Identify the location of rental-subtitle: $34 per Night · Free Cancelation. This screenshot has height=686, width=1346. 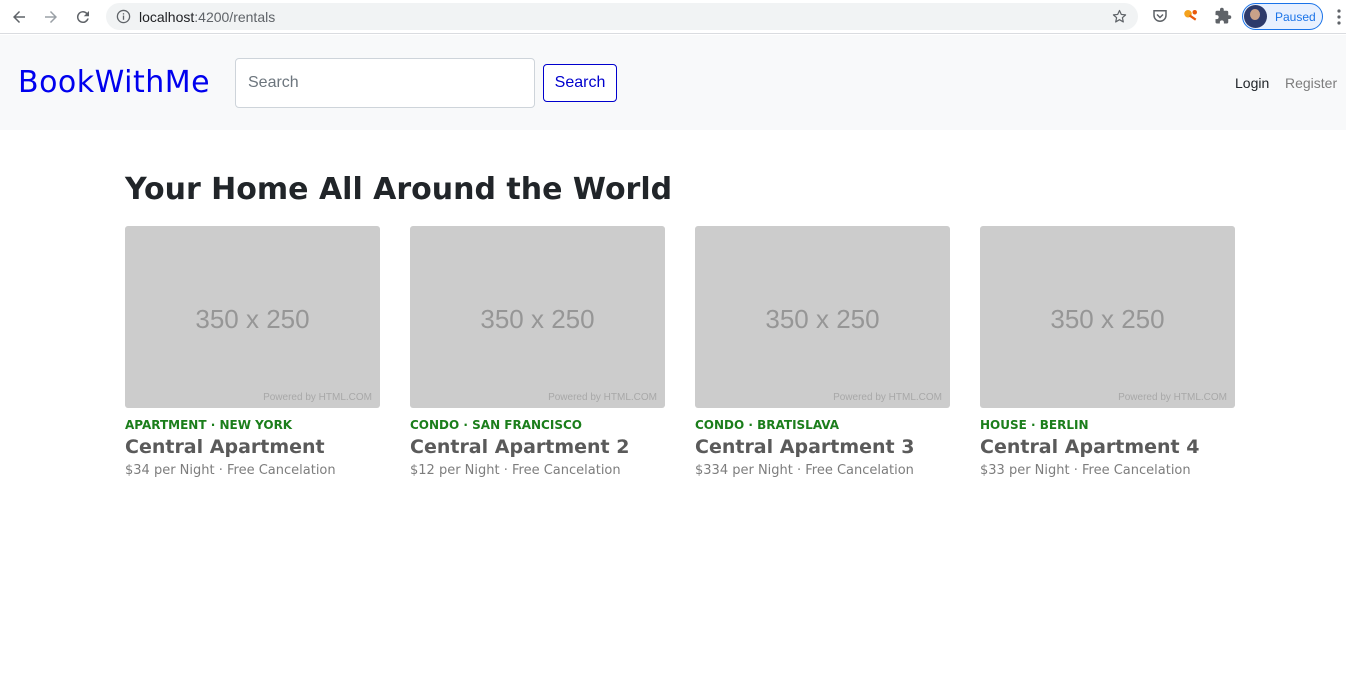
(230, 470).